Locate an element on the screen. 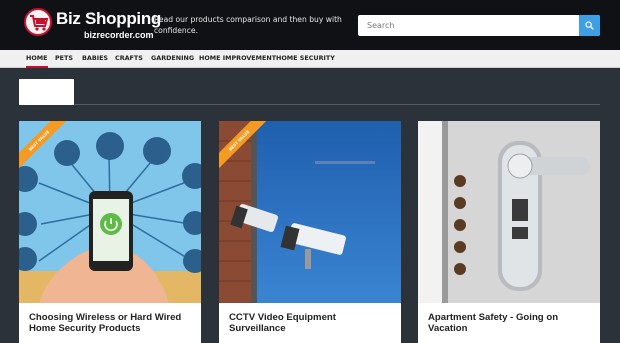 Image resolution: width=620 pixels, height=343 pixels. nav-item-pets: PETS is located at coordinates (64, 59).